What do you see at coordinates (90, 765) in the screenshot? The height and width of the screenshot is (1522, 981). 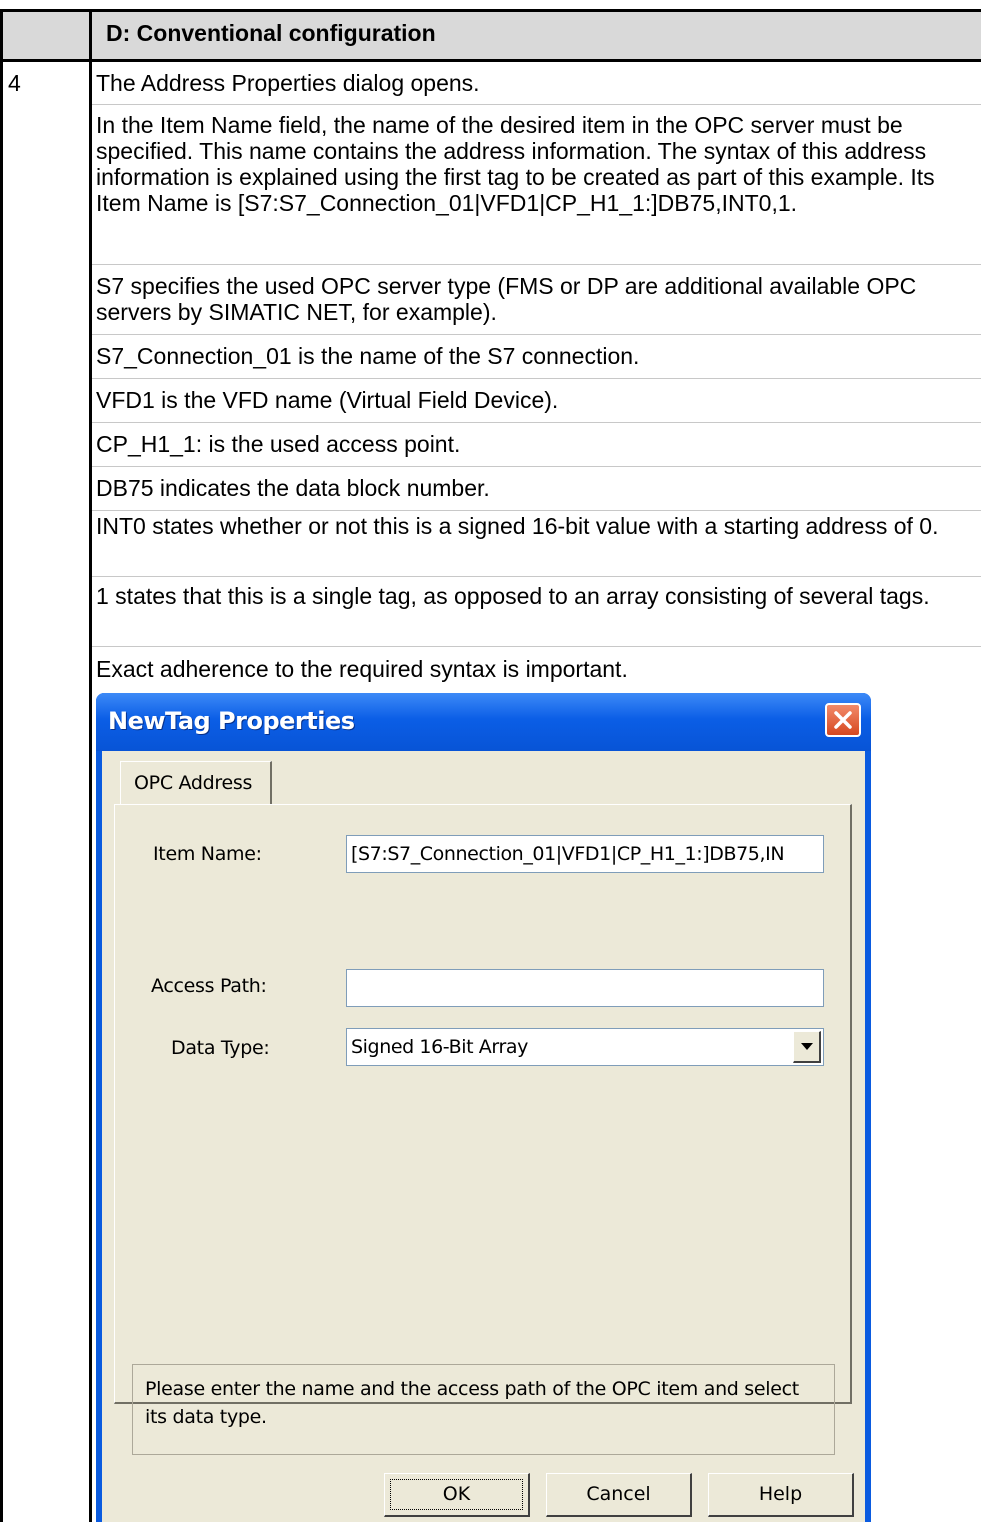 I see `table-column-divider` at bounding box center [90, 765].